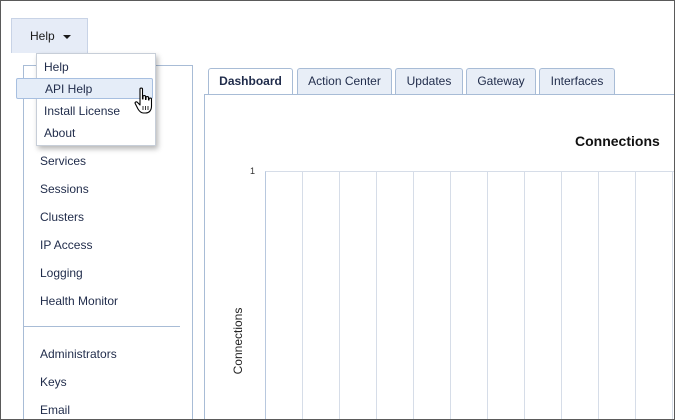 The image size is (675, 420). I want to click on y-tick-label: 1, so click(253, 171).